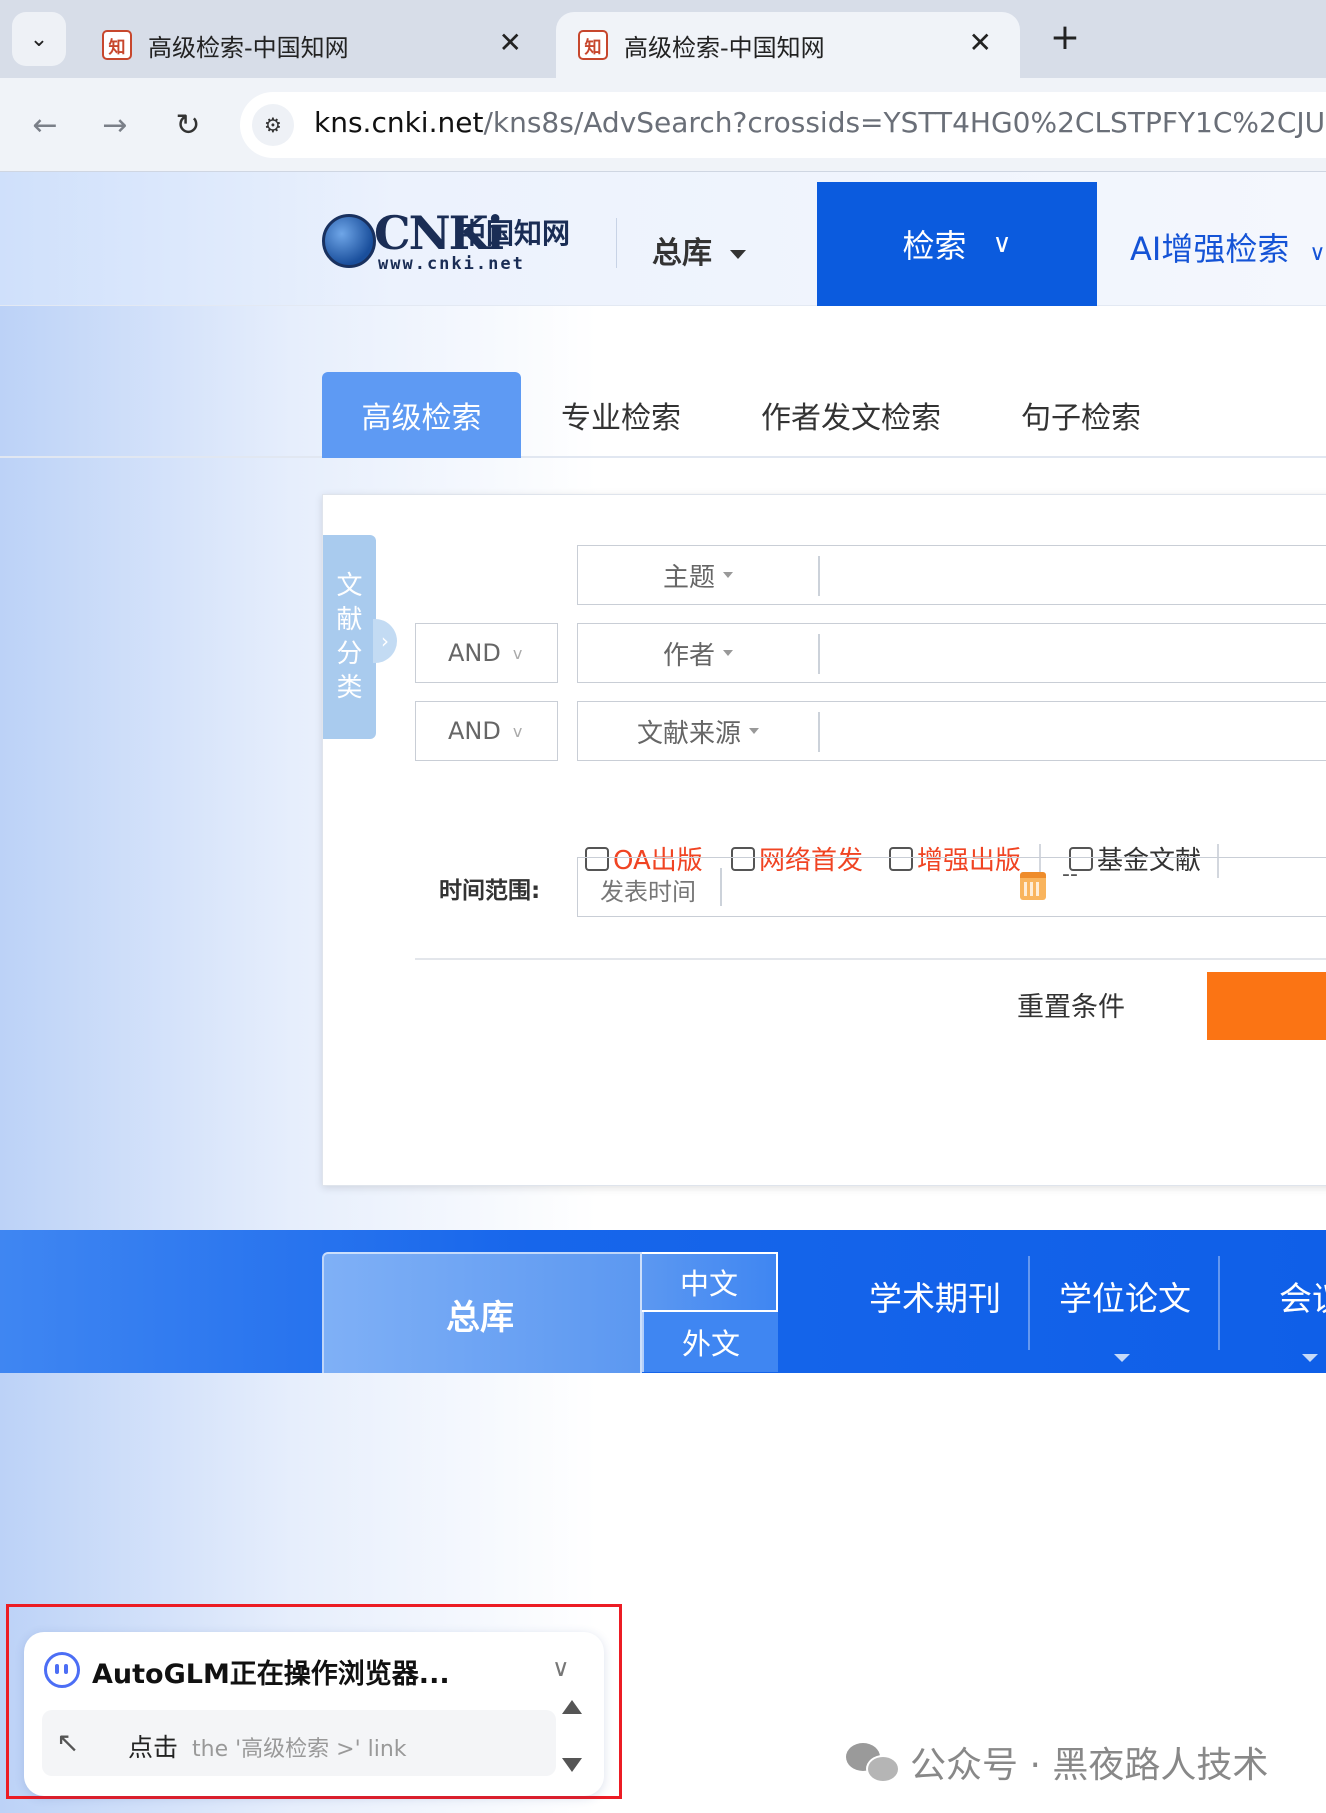  Describe the element at coordinates (934, 246) in the screenshot. I see `nav-search-label: 检索` at that location.